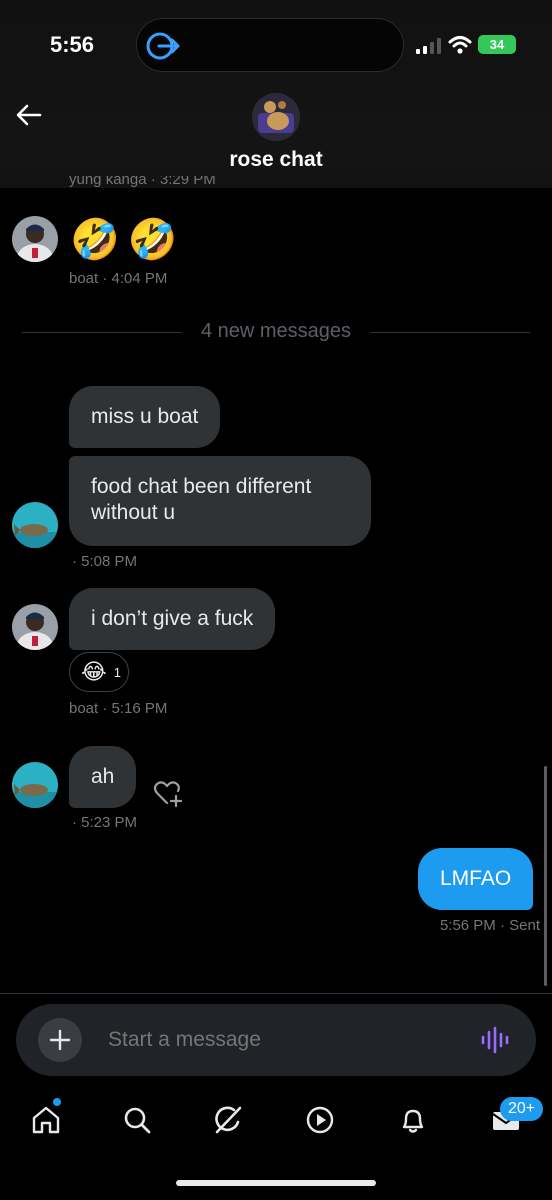  Describe the element at coordinates (489, 925) in the screenshot. I see `sent-message-meta: 5:56 PM · Sent` at that location.